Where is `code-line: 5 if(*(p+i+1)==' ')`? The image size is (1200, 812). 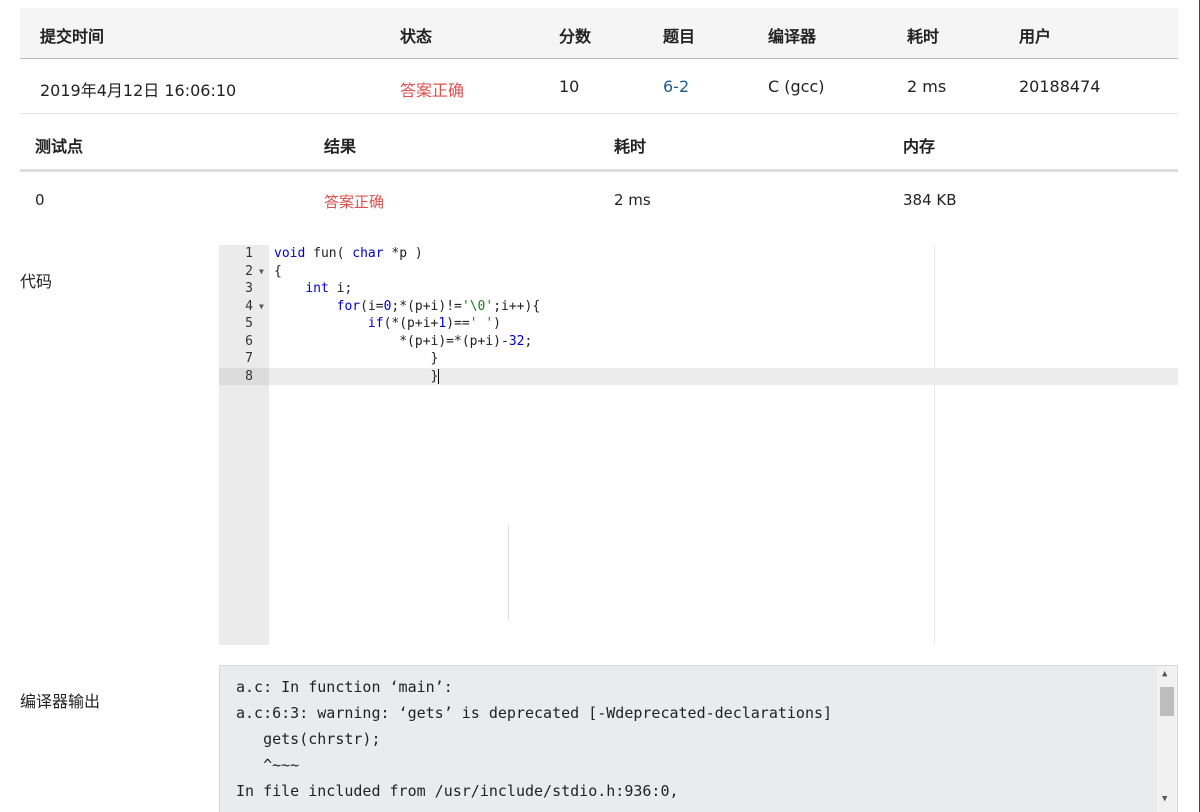 code-line: 5 if(*(p+i+1)==' ') is located at coordinates (698, 324).